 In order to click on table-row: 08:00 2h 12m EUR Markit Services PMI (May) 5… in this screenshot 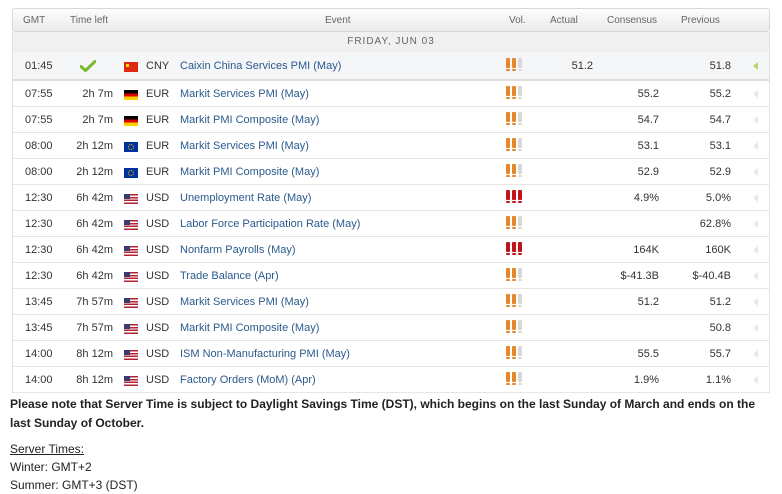, I will do `click(391, 146)`.